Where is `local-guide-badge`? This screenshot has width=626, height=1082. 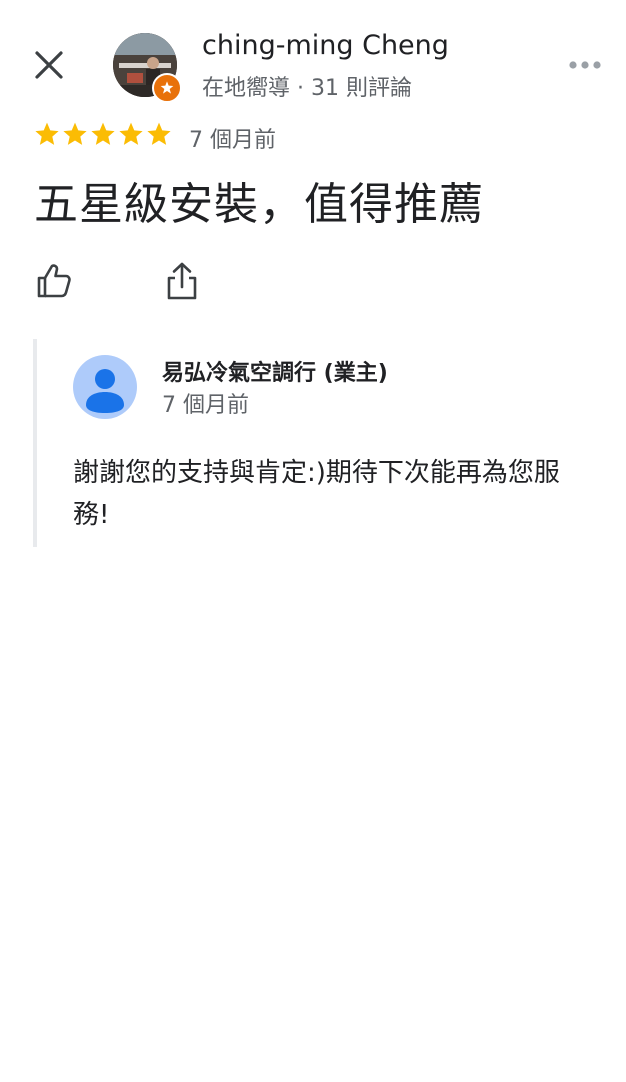 local-guide-badge is located at coordinates (167, 88).